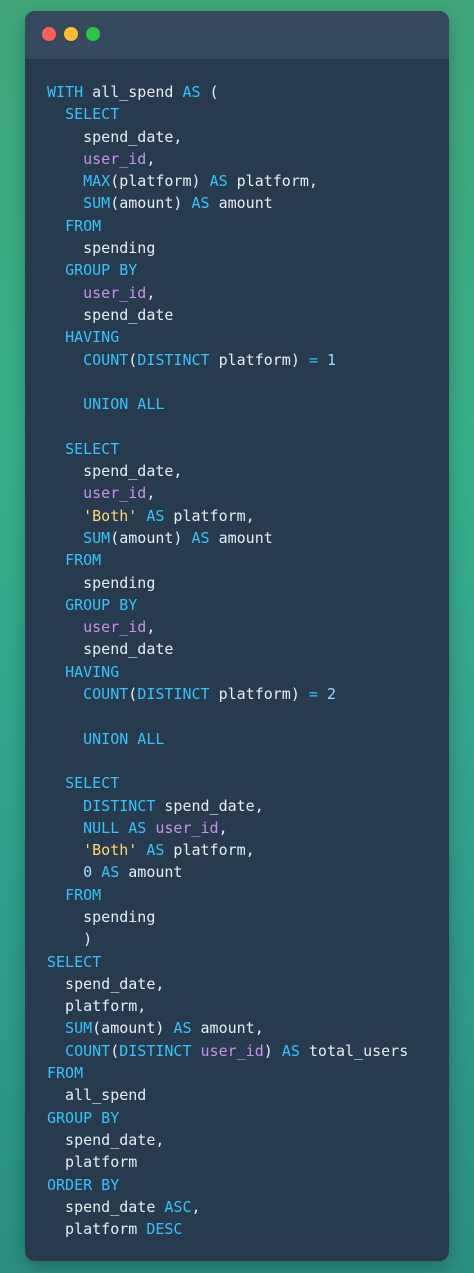 The width and height of the screenshot is (474, 1273). Describe the element at coordinates (178, 1206) in the screenshot. I see `code-token: ASC` at that location.